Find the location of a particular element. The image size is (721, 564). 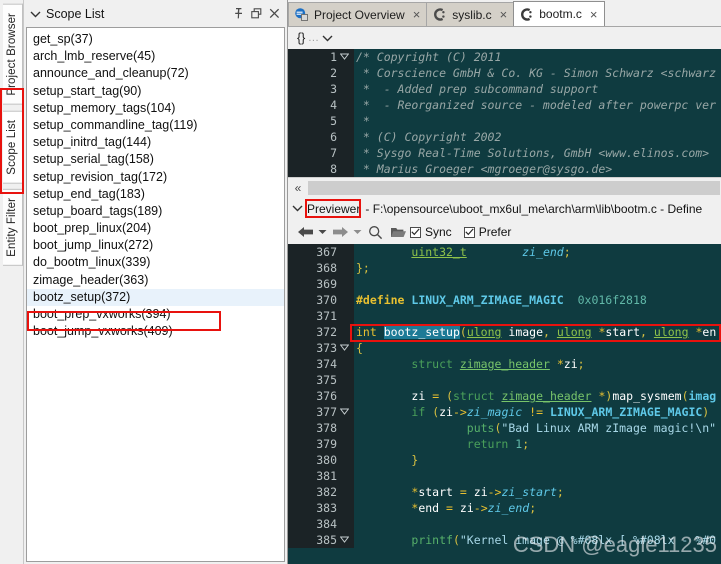

code-line: 384 is located at coordinates (504, 524).